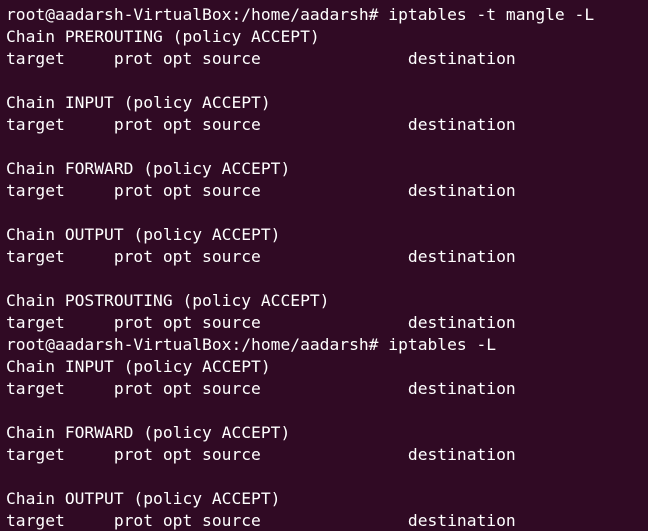 This screenshot has width=648, height=531. I want to click on chain-header: Chain PREROUTING (policy ACCEPT), so click(163, 36).